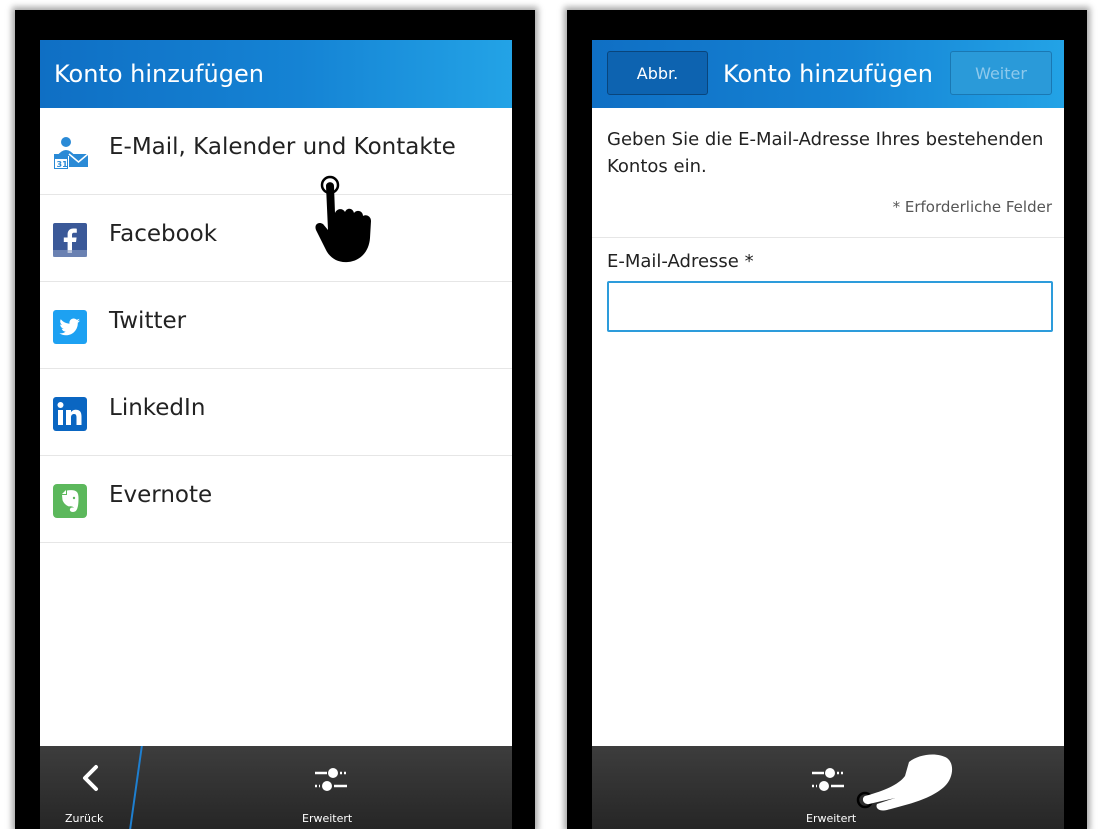 The width and height of the screenshot is (1103, 829). I want to click on list-item-label: Facebook, so click(163, 234).